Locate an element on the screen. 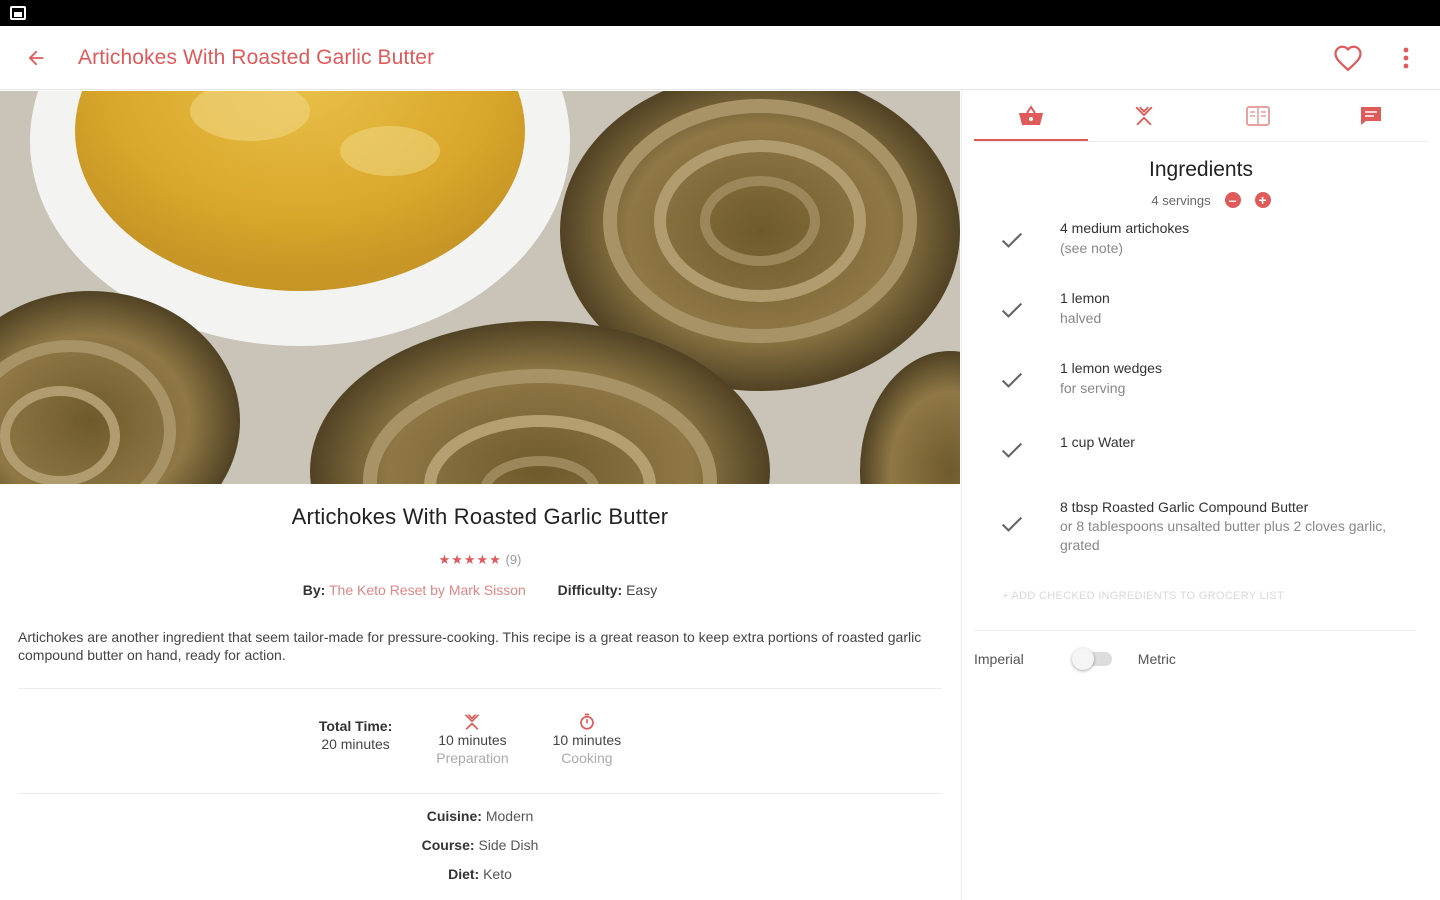 This screenshot has height=900, width=1440. app-bar-title: Artichokes With Roasted Garlic Butter is located at coordinates (256, 57).